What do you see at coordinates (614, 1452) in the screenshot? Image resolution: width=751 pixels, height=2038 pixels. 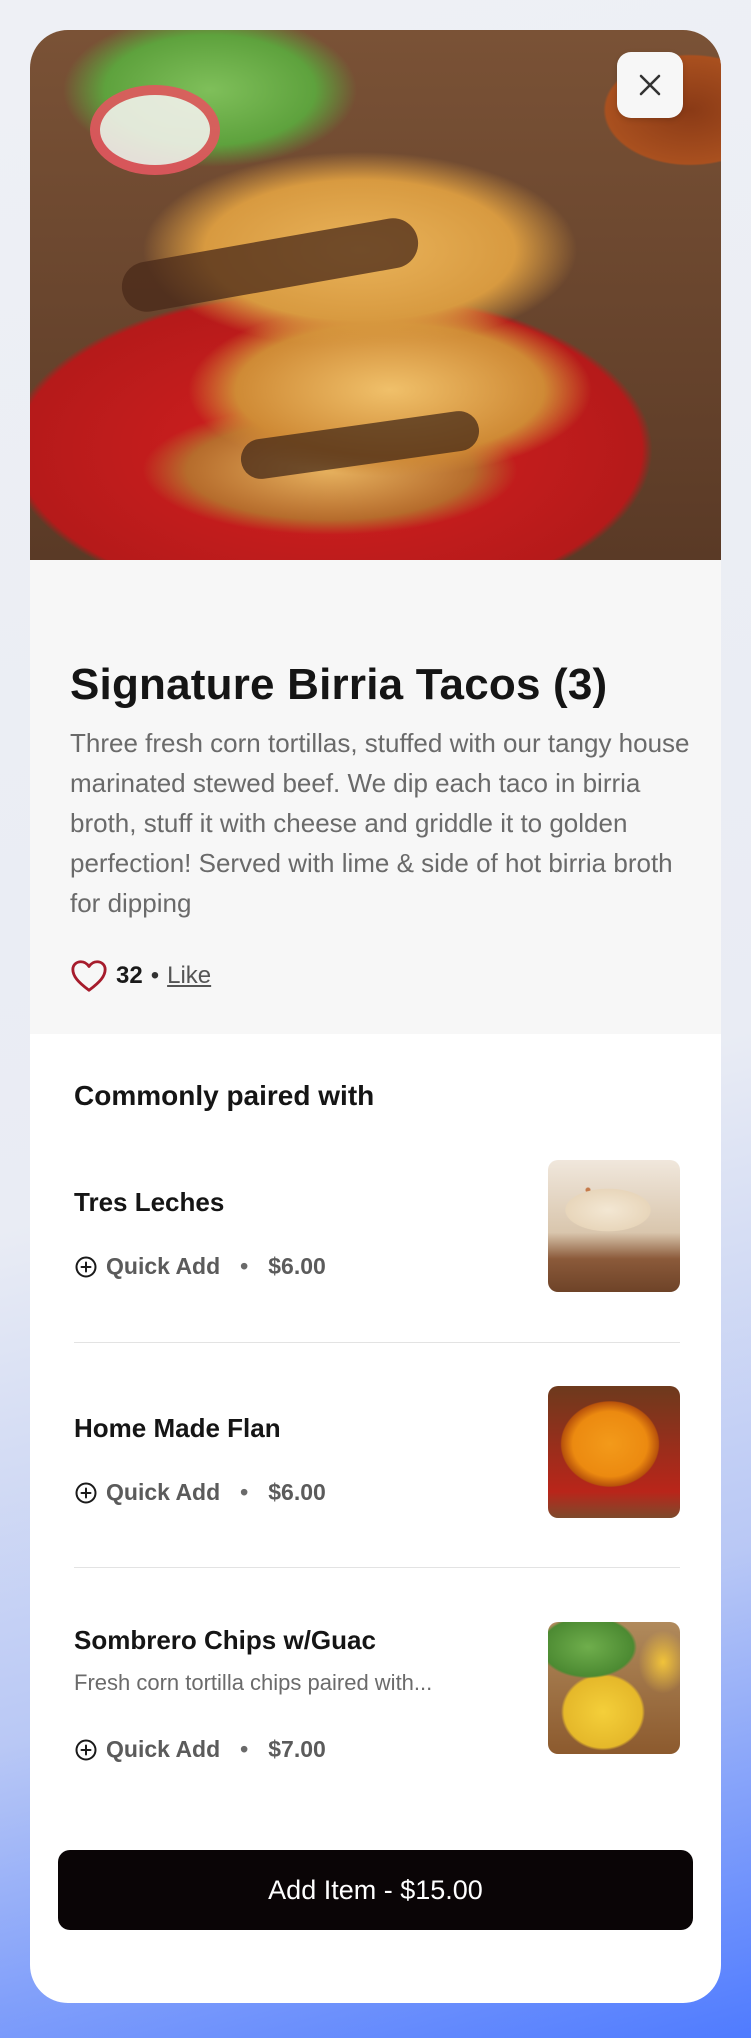 I see `flan-photo` at bounding box center [614, 1452].